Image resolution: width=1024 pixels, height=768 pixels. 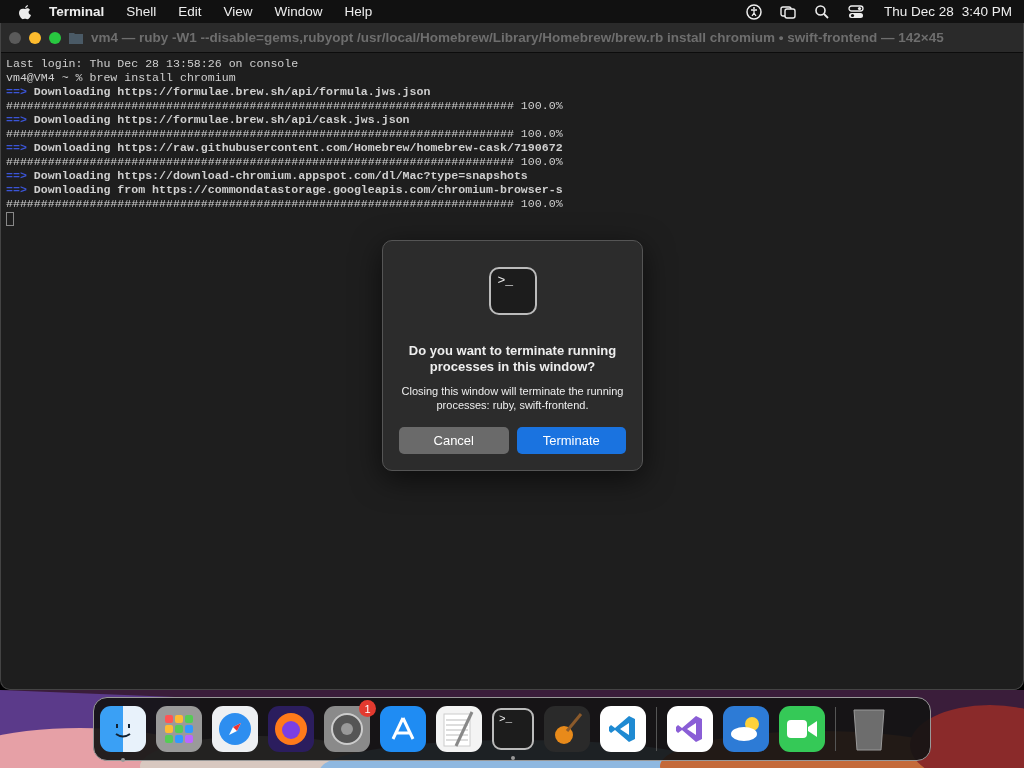 I want to click on accessibility-icon, so click(x=753, y=11).